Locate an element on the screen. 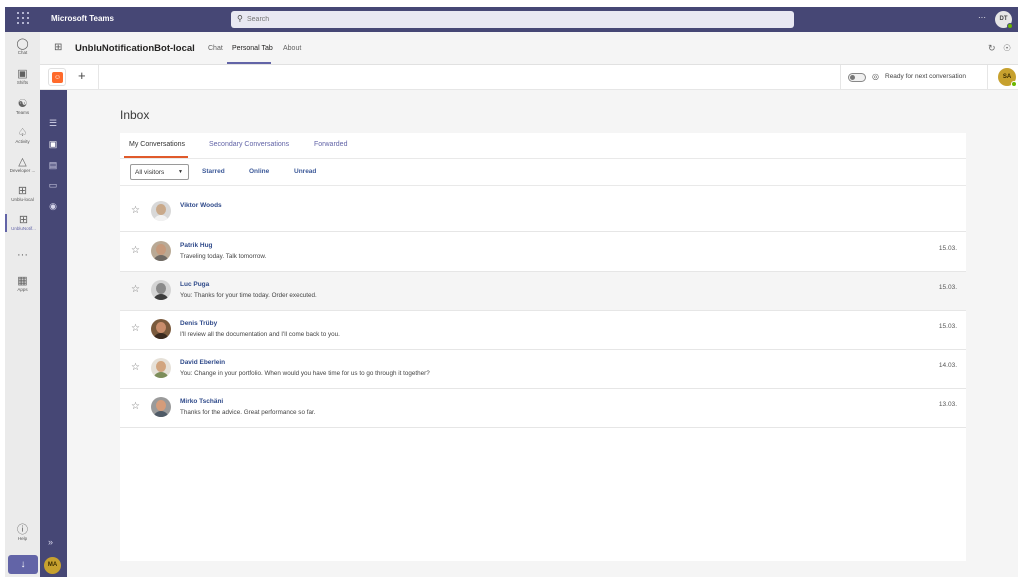 Image resolution: width=1024 pixels, height=583 pixels. rail-item-apps: ▦ Apps is located at coordinates (22, 284).